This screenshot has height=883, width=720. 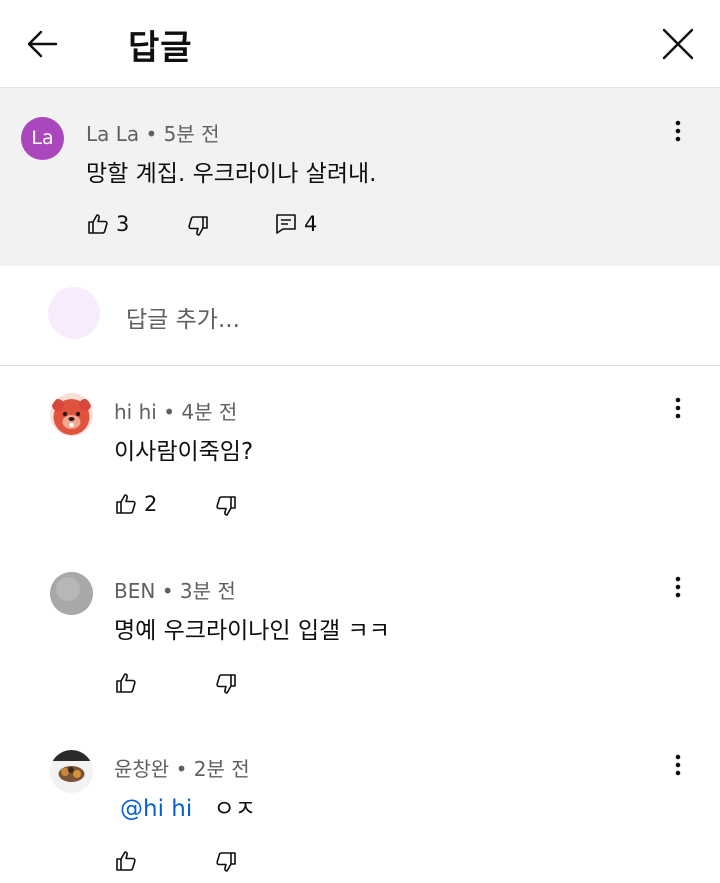 I want to click on like-count: 3, so click(x=123, y=224).